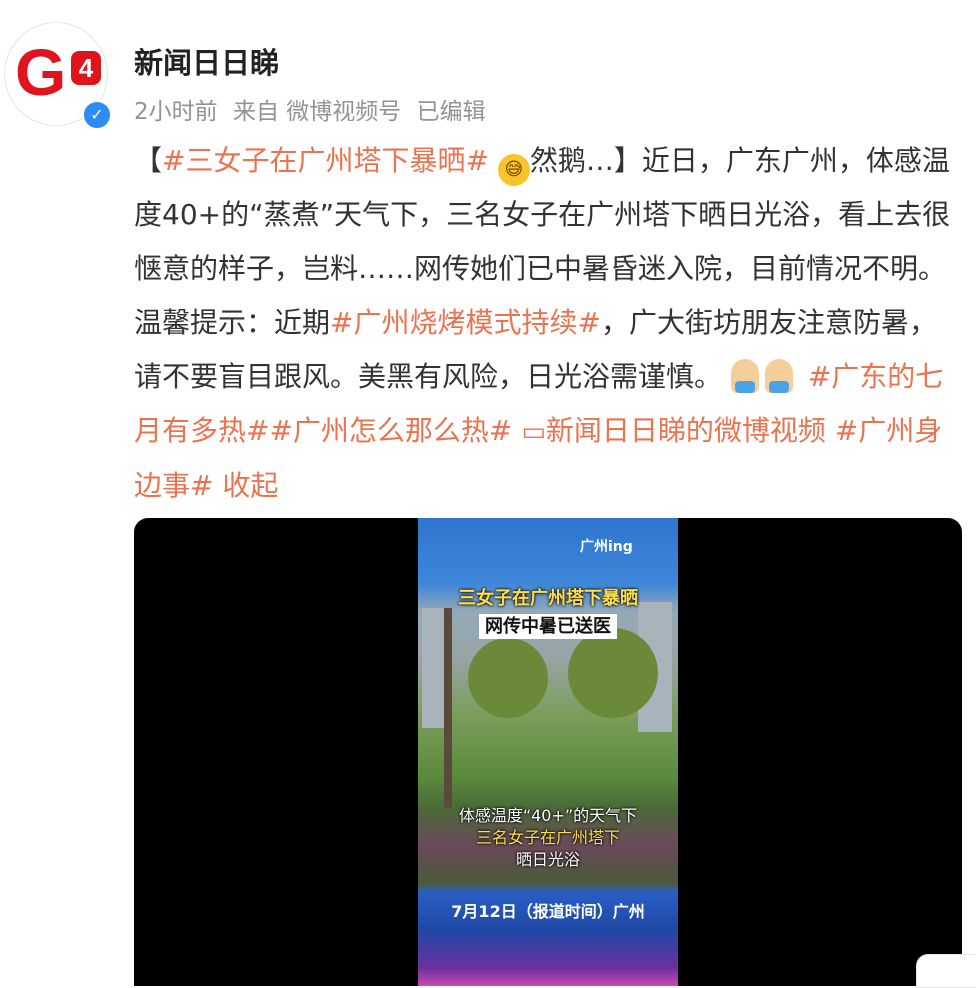  What do you see at coordinates (547, 837) in the screenshot?
I see `video-caption: 三名女子在广州塔下` at bounding box center [547, 837].